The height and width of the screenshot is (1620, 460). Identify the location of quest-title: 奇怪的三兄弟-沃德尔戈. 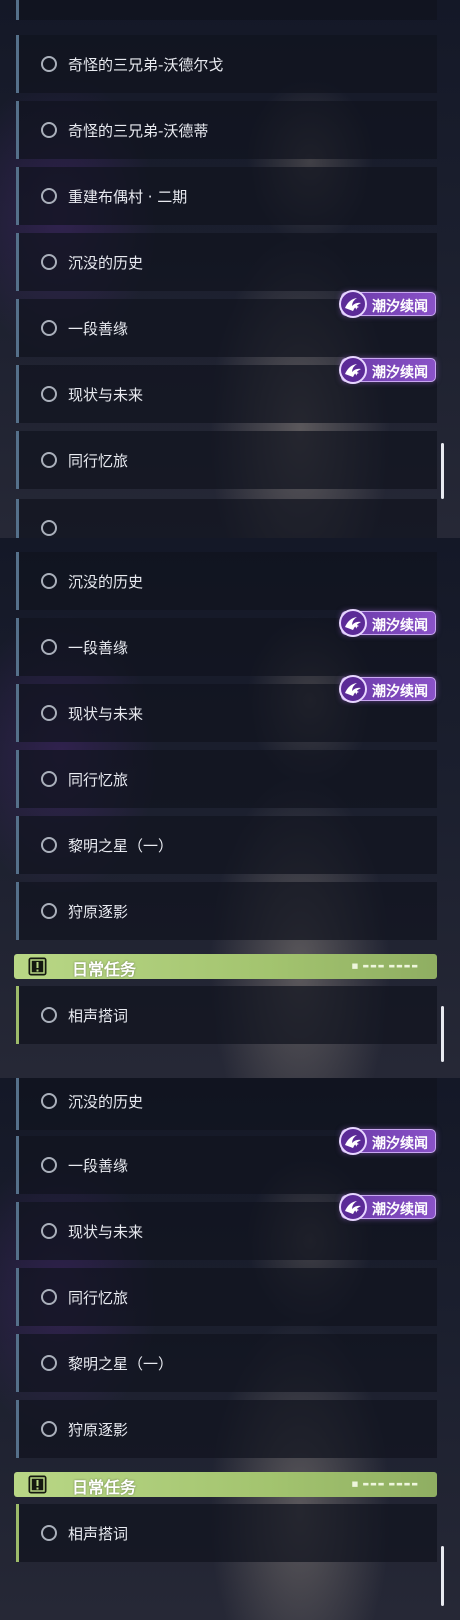
(146, 65).